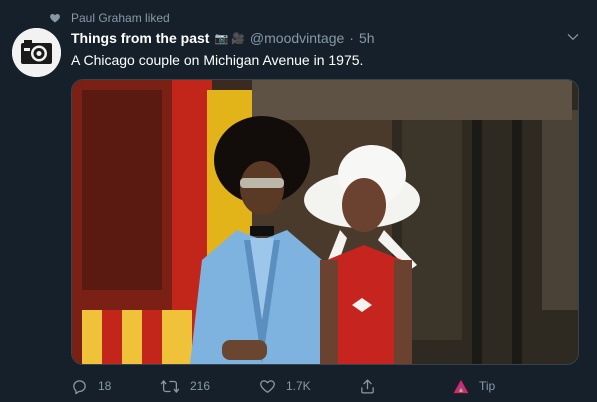 This screenshot has height=402, width=597. I want to click on camera-icon, so click(36, 52).